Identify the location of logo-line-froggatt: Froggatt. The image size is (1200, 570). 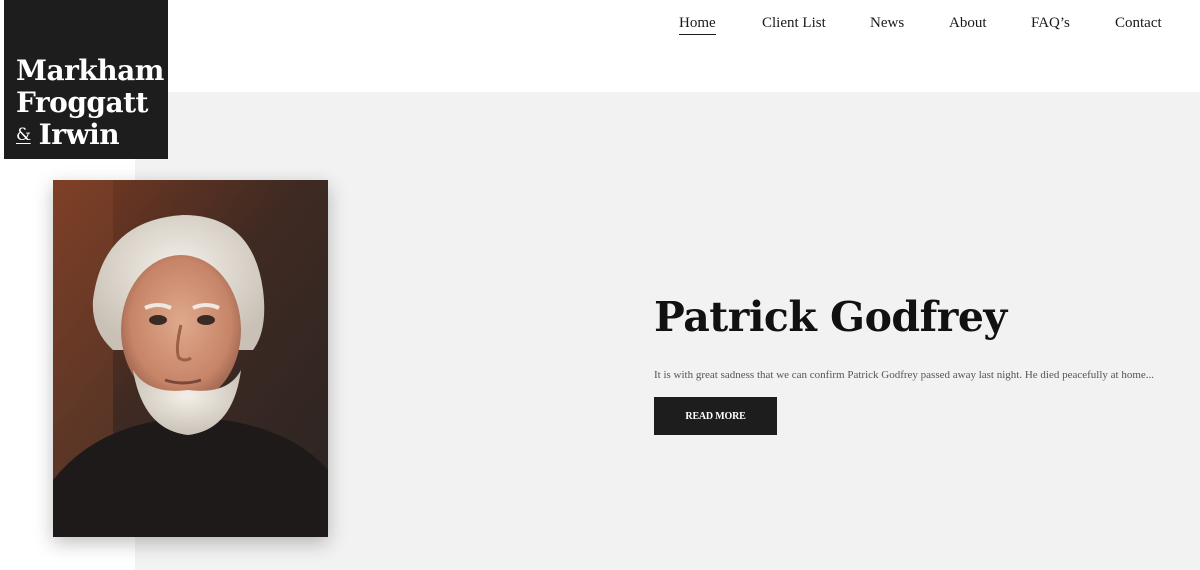
(82, 102).